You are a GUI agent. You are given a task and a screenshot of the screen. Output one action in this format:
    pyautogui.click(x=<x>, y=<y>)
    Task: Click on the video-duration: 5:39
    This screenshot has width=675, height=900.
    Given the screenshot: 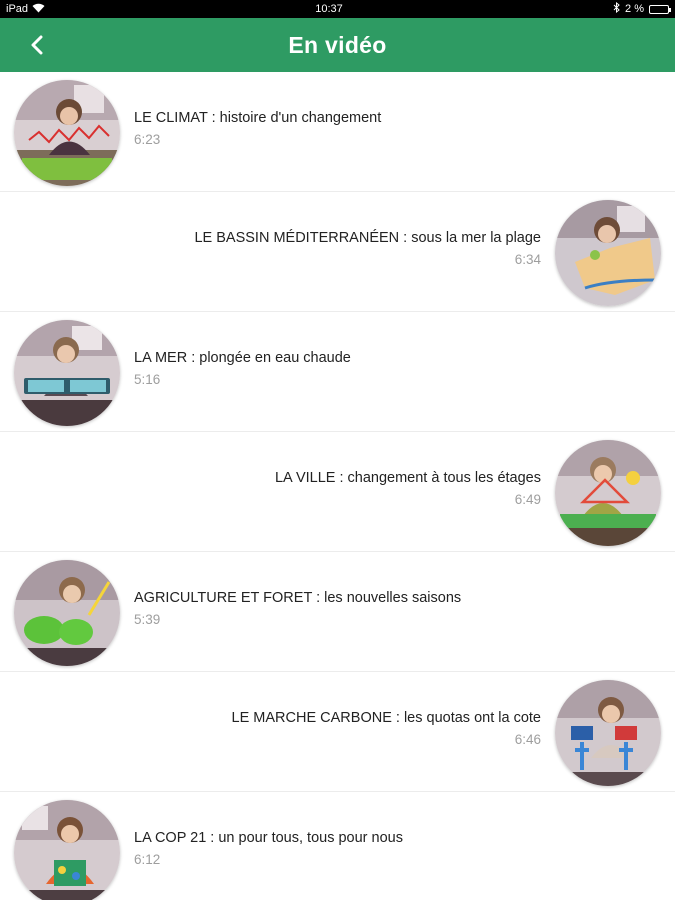 What is the action you would take?
    pyautogui.click(x=147, y=619)
    